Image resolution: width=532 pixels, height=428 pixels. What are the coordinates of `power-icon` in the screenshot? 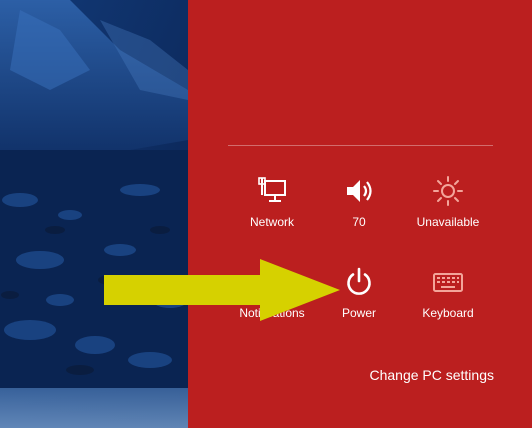 It's located at (359, 282).